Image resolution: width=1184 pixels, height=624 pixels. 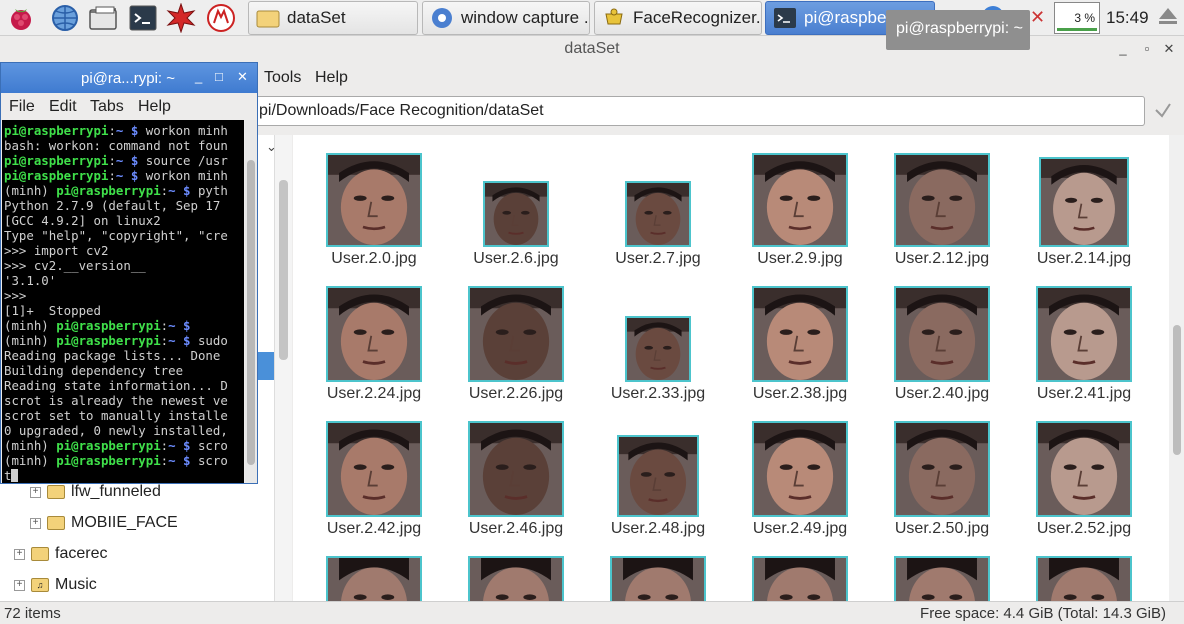 I want to click on clock: 15:49, so click(x=1127, y=18).